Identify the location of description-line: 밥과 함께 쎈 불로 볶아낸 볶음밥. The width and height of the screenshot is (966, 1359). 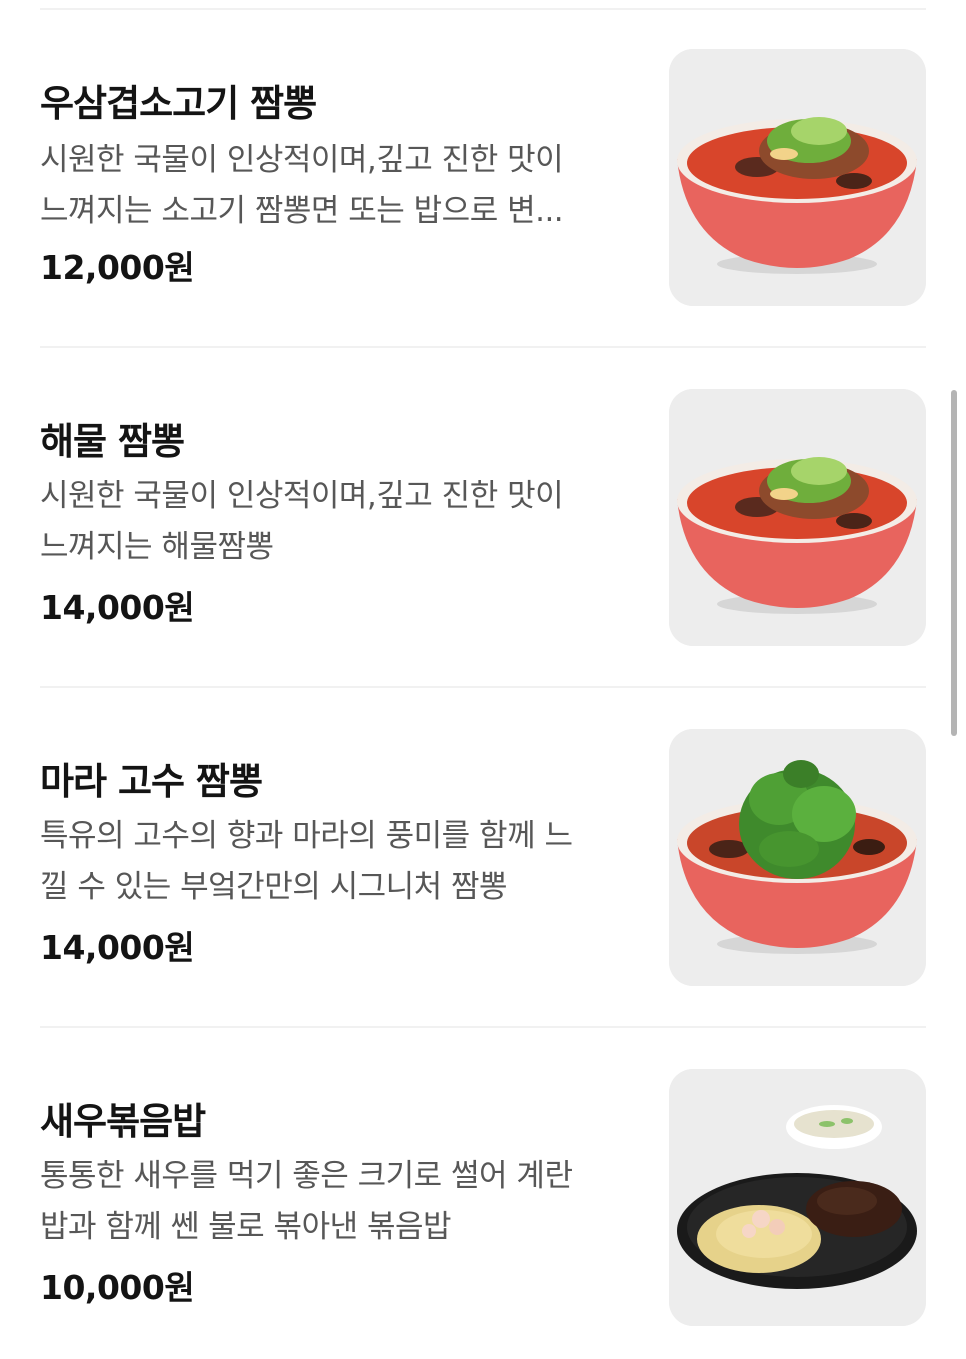
(246, 1227).